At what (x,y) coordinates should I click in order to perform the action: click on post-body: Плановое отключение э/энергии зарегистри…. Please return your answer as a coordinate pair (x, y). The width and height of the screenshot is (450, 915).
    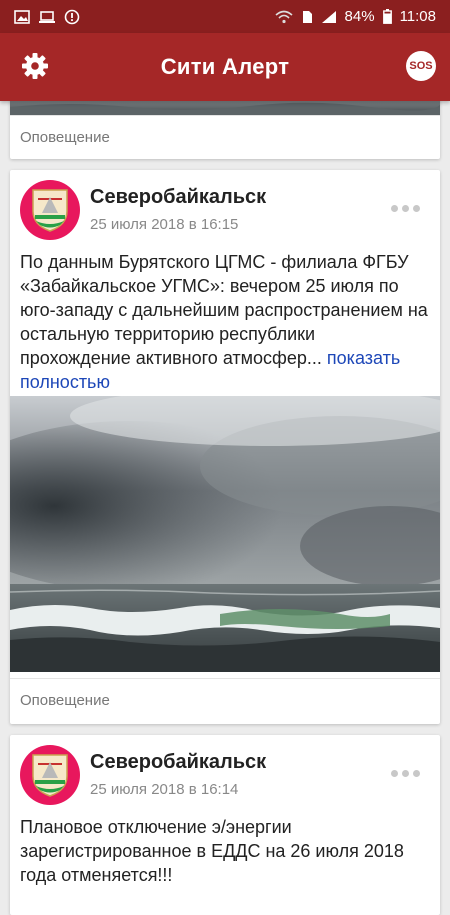
    Looking at the image, I should click on (212, 851).